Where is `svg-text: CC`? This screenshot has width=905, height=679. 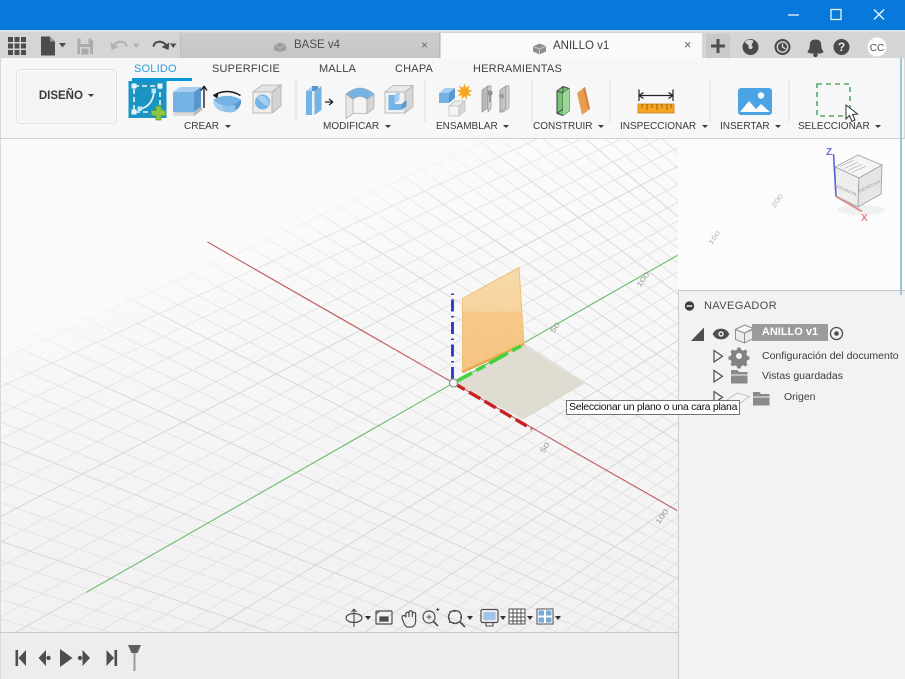 svg-text: CC is located at coordinates (877, 48).